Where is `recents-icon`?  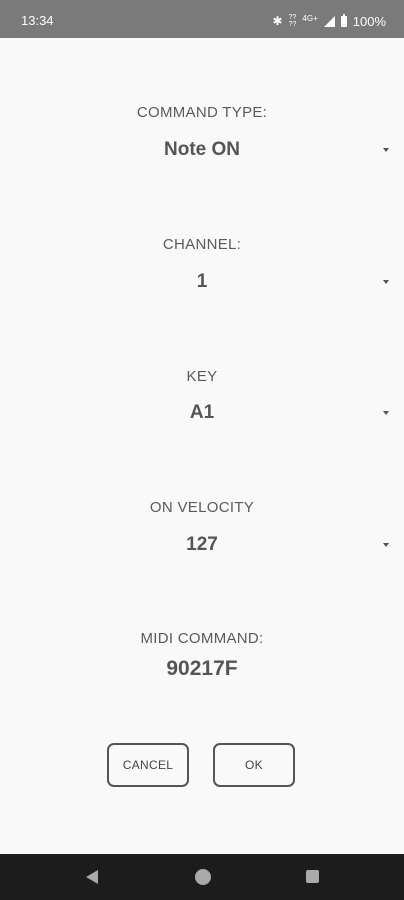 recents-icon is located at coordinates (312, 876).